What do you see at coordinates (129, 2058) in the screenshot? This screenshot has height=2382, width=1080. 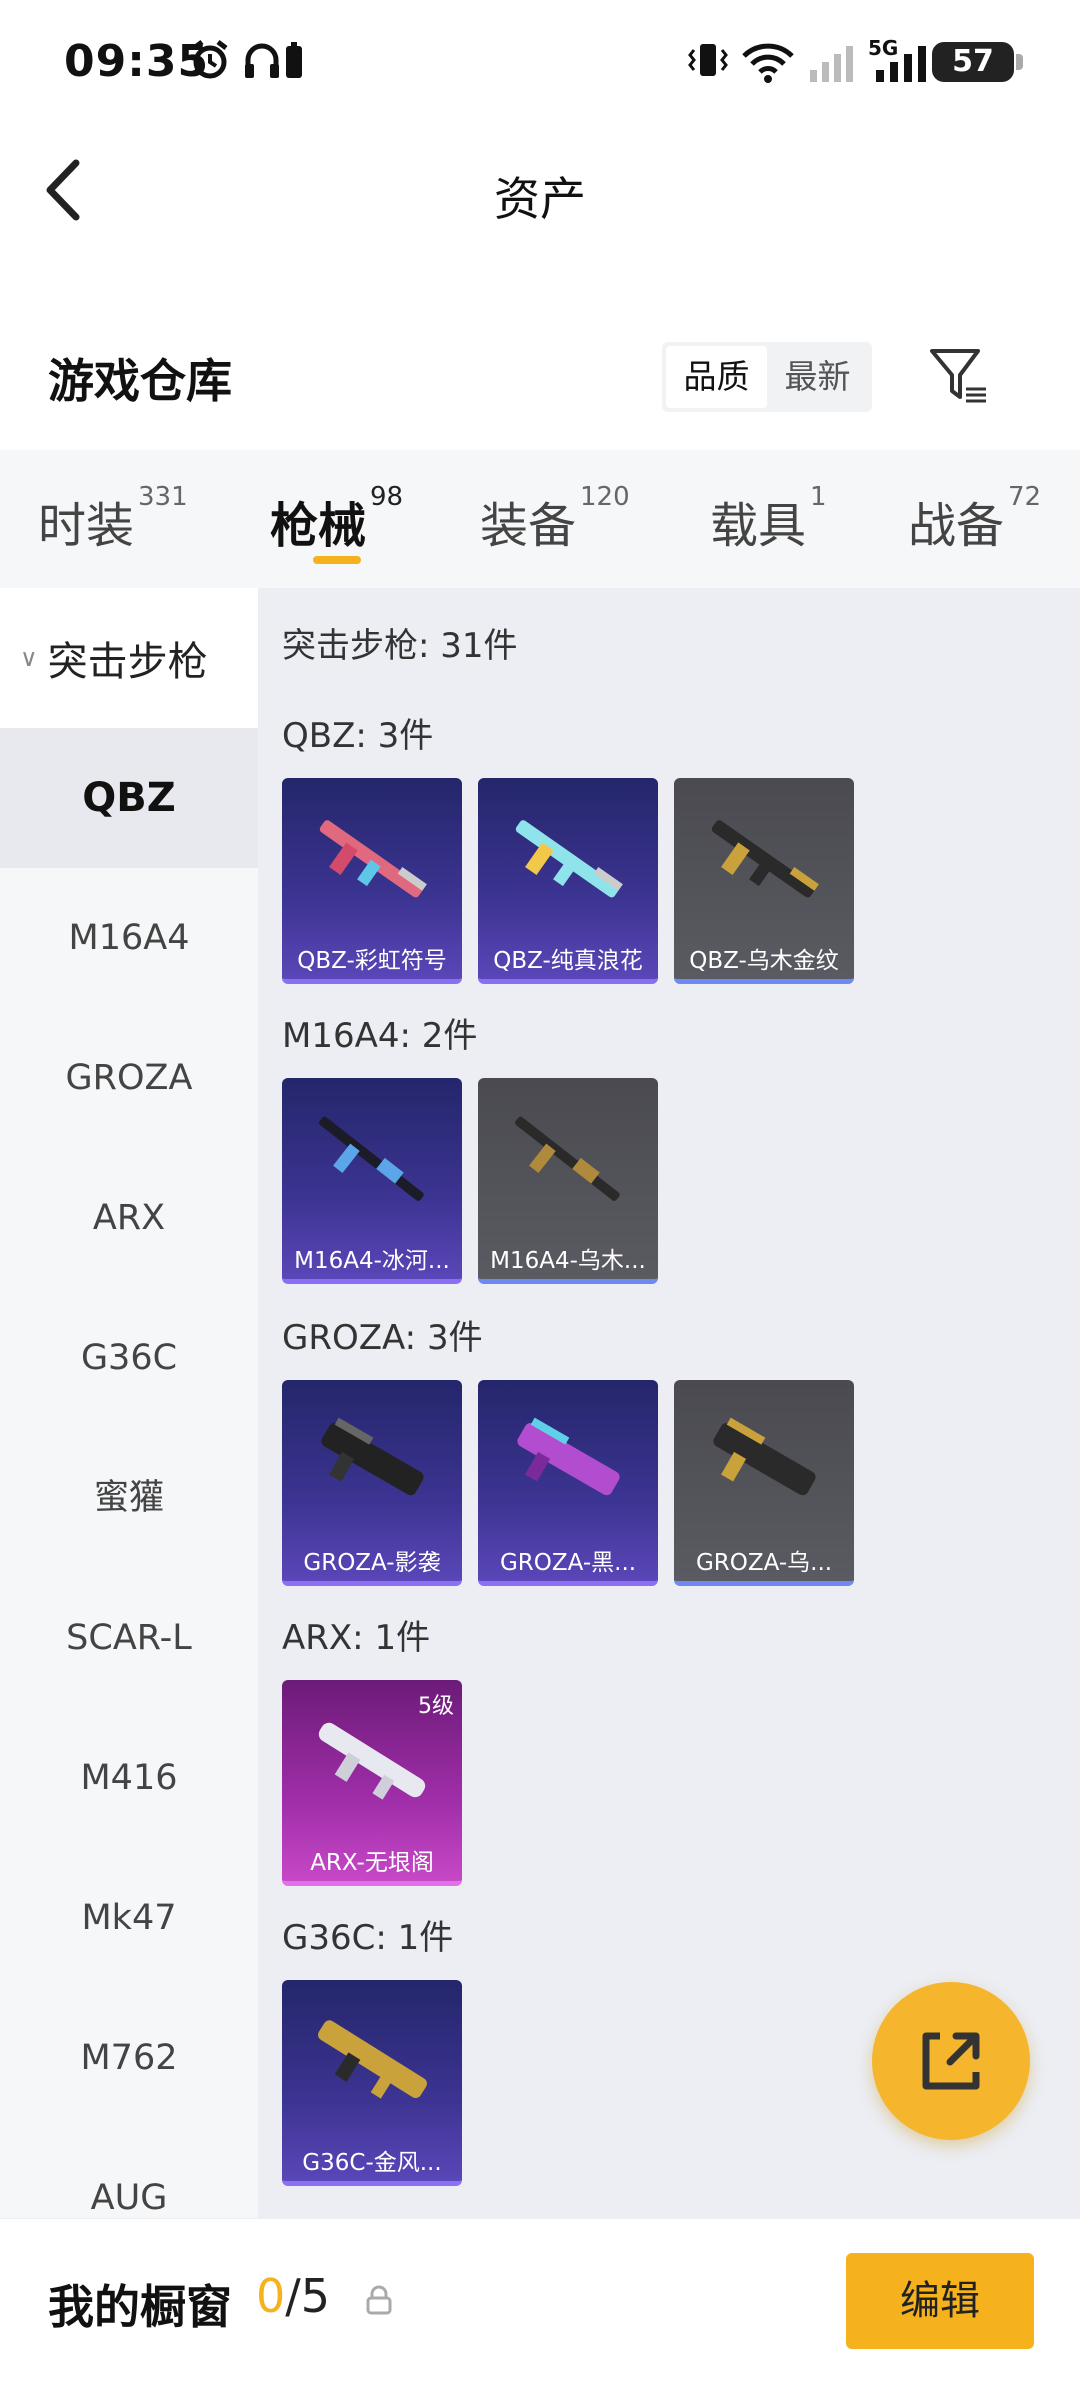 I see `sidebar-item-m762: M762` at bounding box center [129, 2058].